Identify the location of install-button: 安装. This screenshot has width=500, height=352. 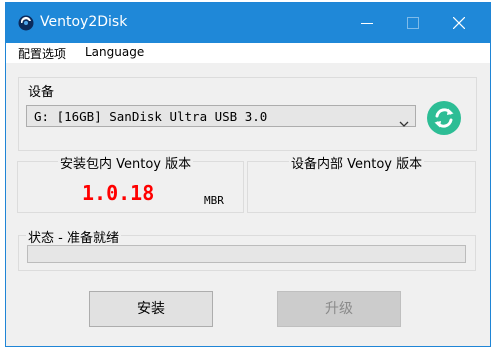
(151, 309).